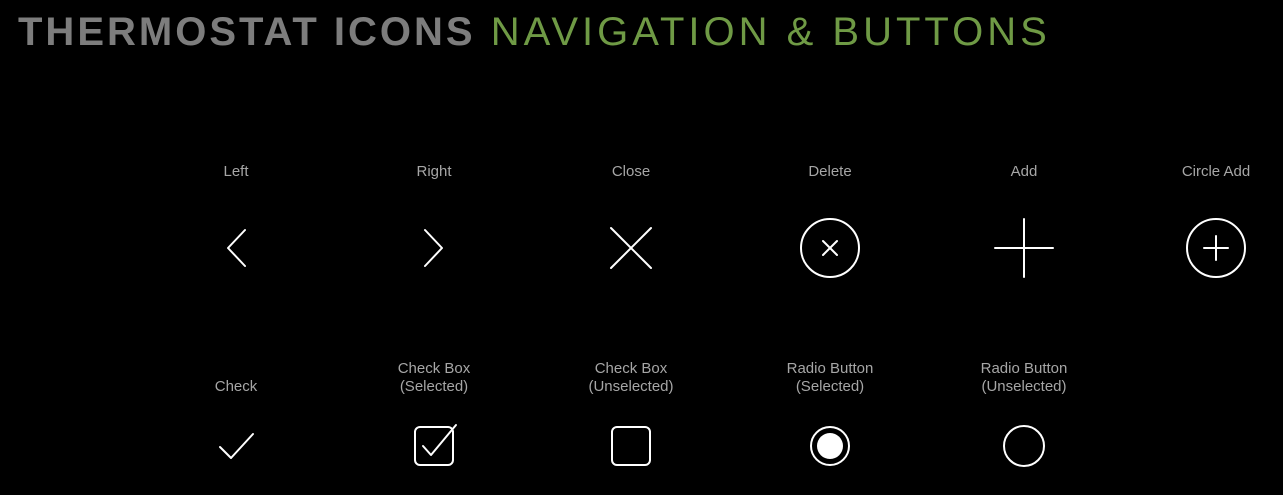 The height and width of the screenshot is (495, 1283). Describe the element at coordinates (434, 377) in the screenshot. I see `icon-label: Check Box (Selected)` at that location.